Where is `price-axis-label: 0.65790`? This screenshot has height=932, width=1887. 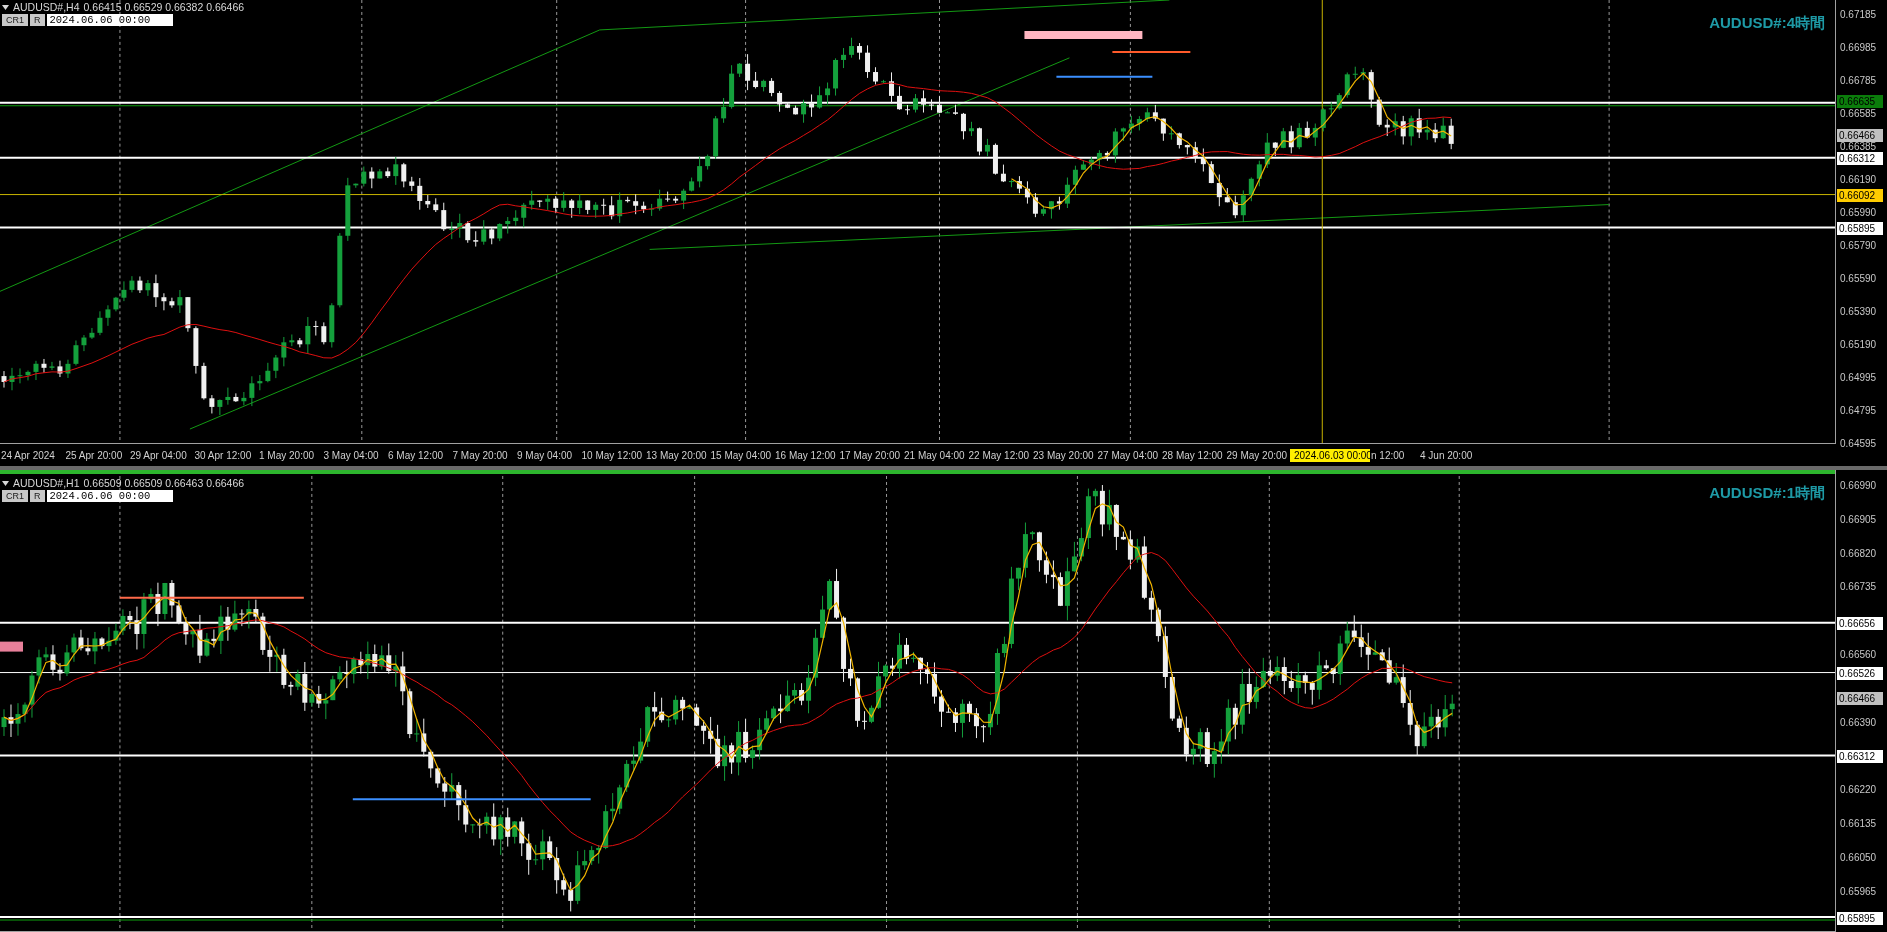
price-axis-label: 0.65790 is located at coordinates (1858, 246).